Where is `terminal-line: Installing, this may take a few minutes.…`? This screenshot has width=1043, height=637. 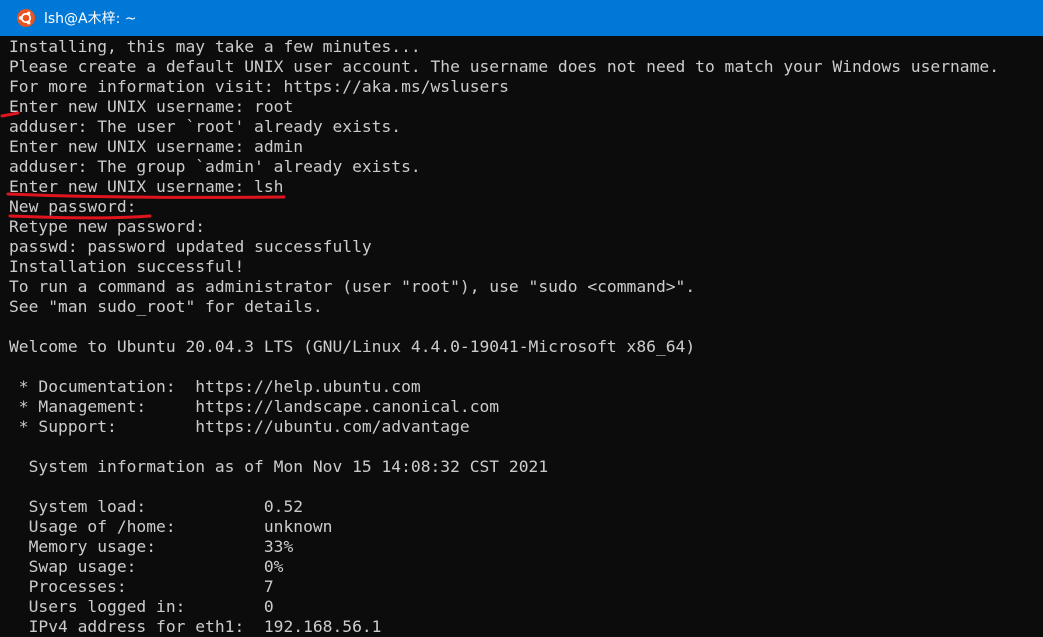
terminal-line: Installing, this may take a few minutes.… is located at coordinates (215, 46).